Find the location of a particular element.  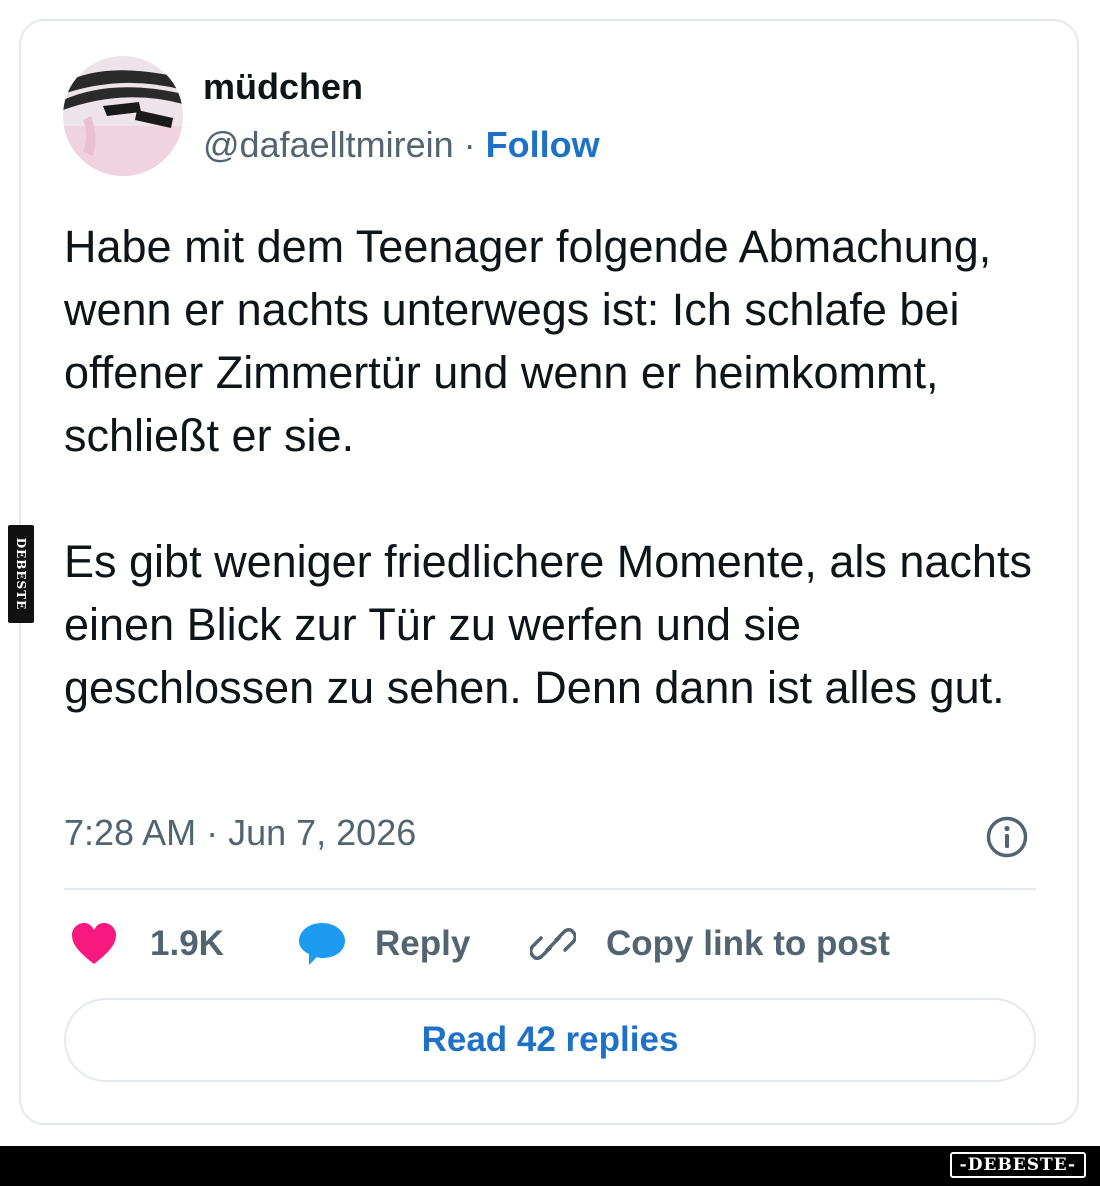

handle-row: @dafaelltmirein · Follow is located at coordinates (401, 145).